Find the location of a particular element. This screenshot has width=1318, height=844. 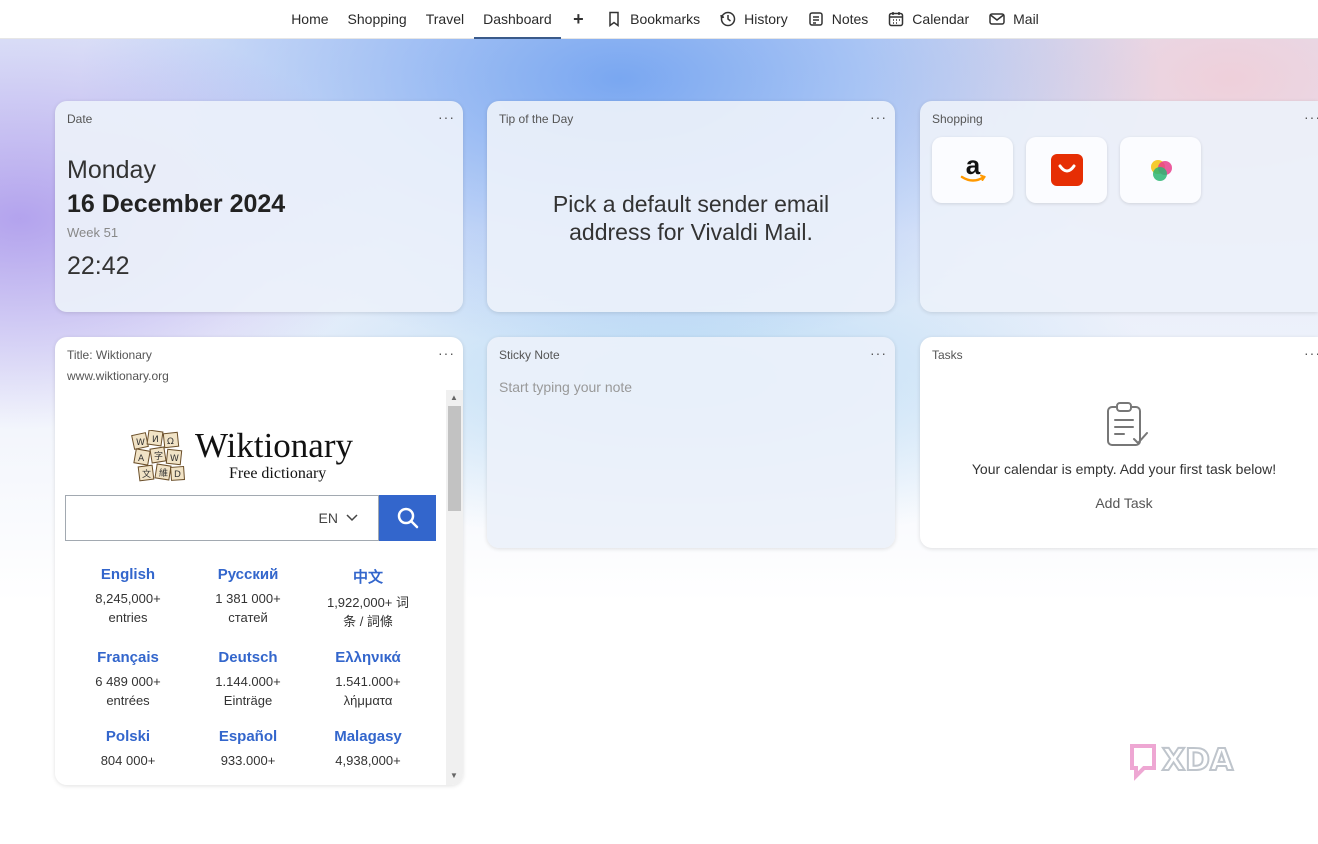

scroll-up-icon: ▲ is located at coordinates (454, 397).